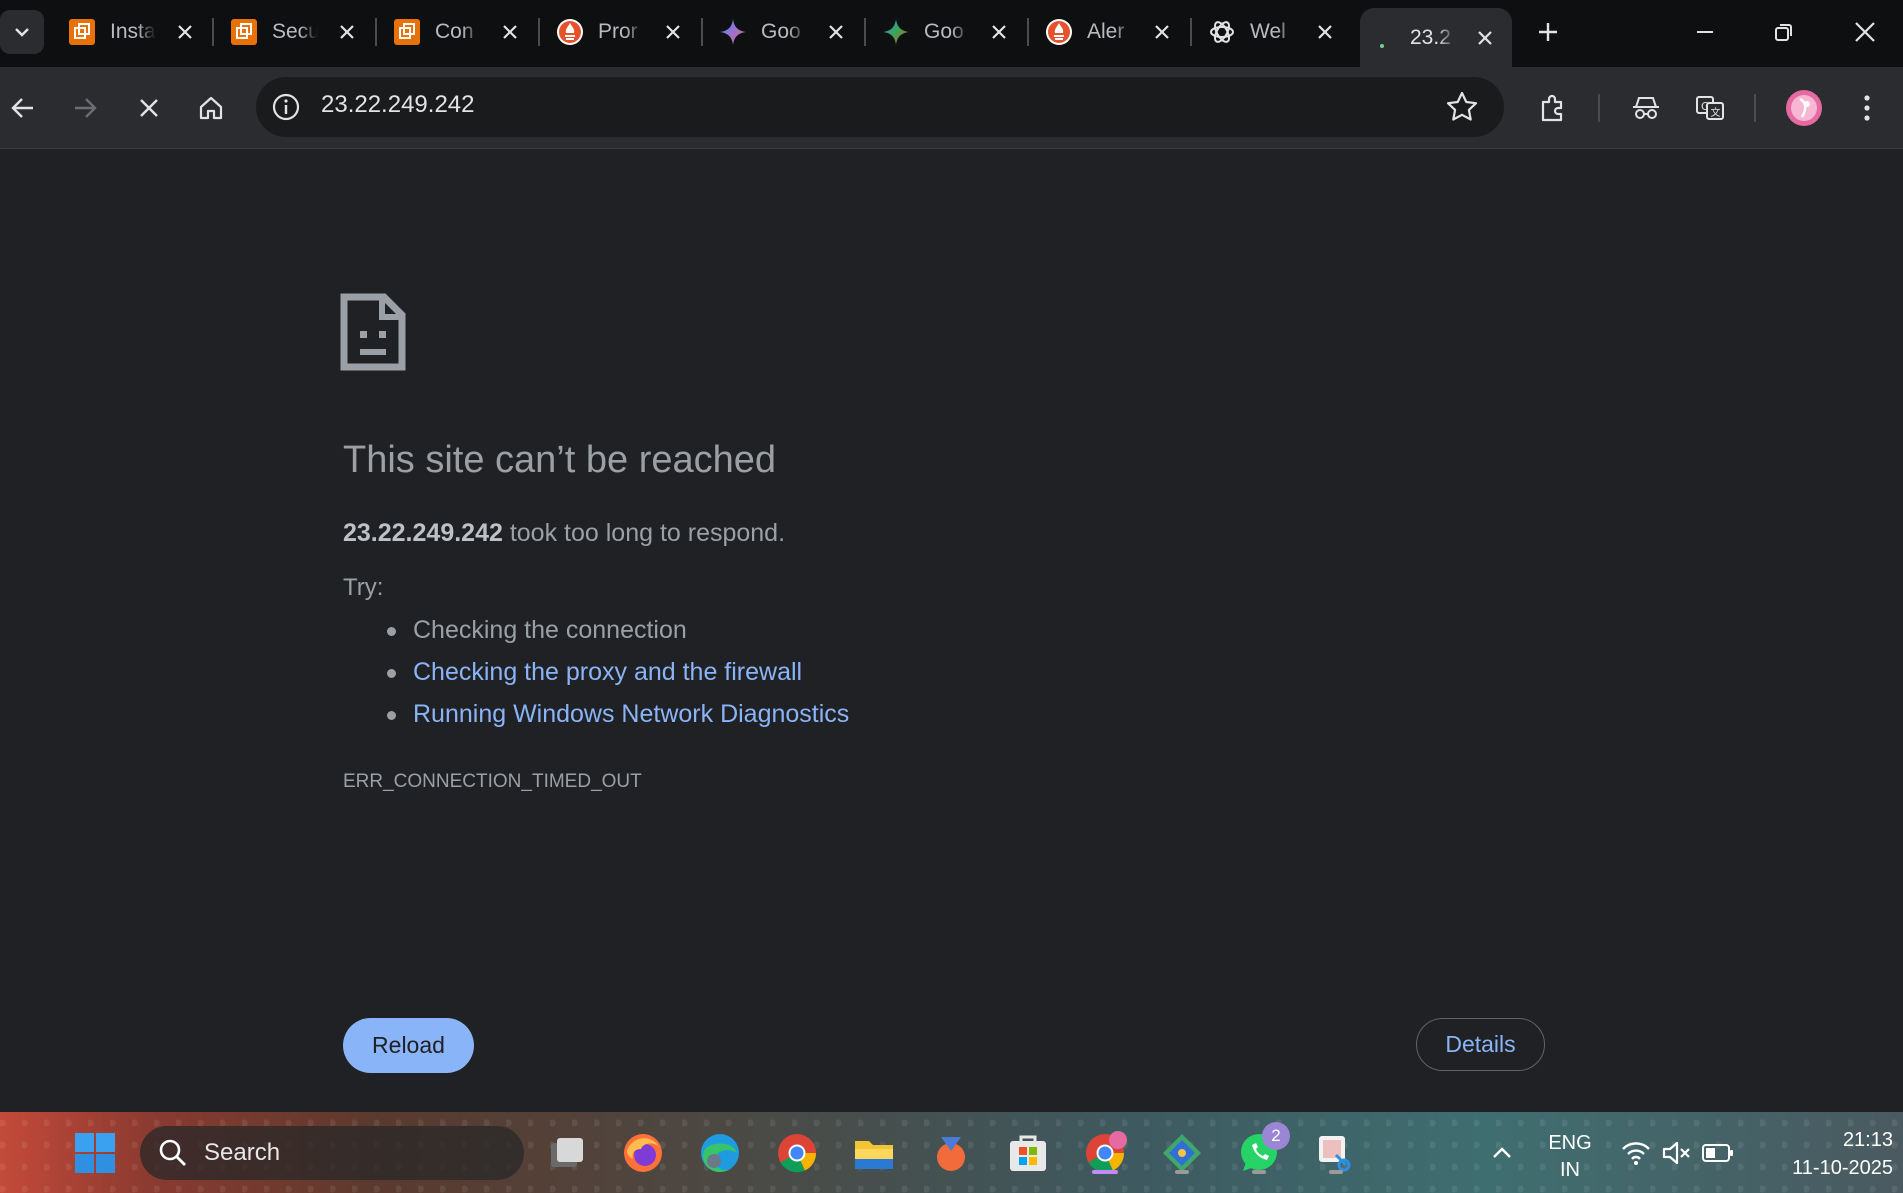  What do you see at coordinates (1059, 32) in the screenshot?
I see `red-flame-icon` at bounding box center [1059, 32].